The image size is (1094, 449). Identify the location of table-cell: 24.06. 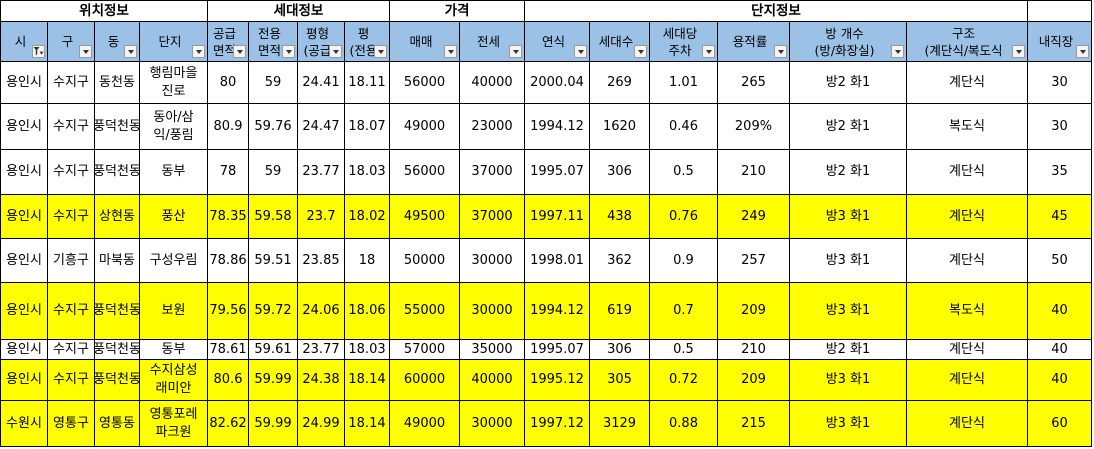
(321, 311).